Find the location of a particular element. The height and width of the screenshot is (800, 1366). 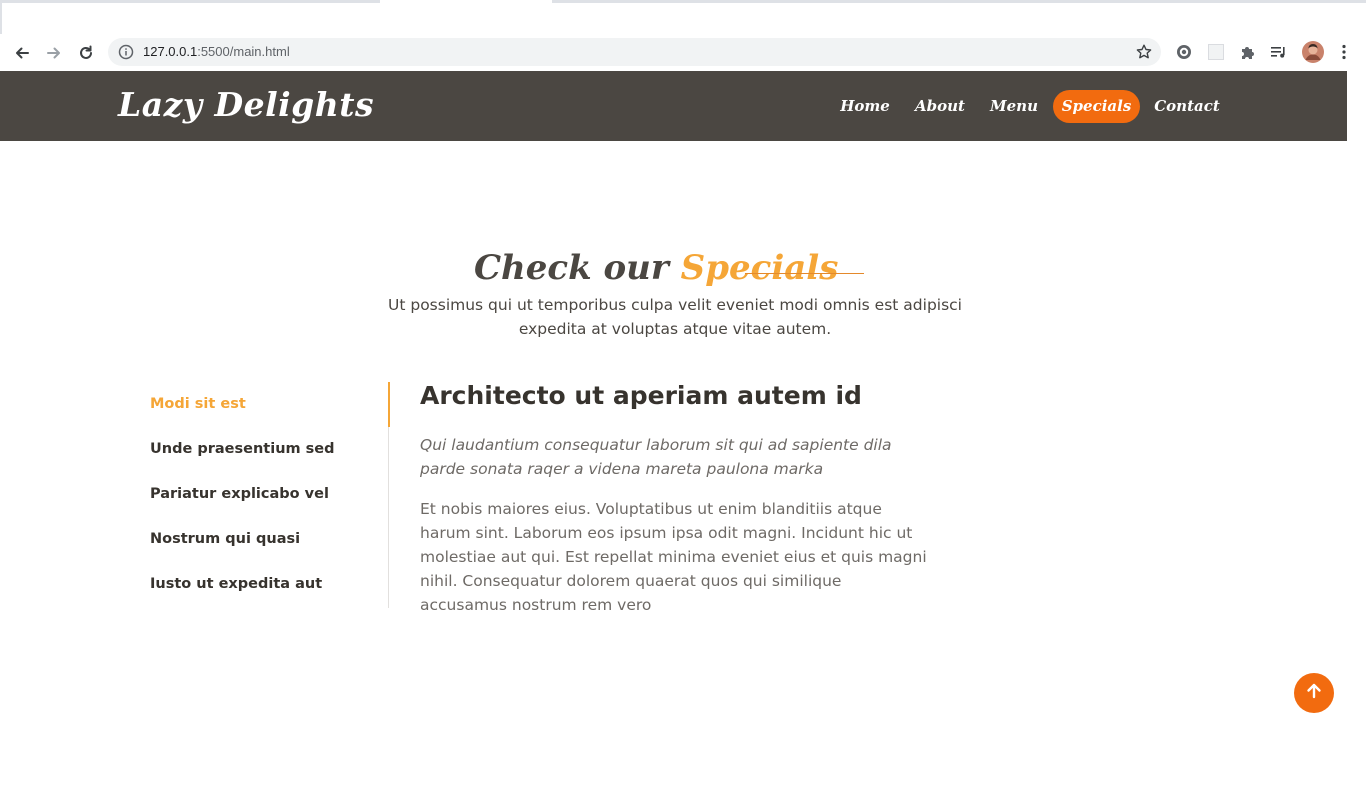

main-nav: Home About Menu Specials Contact is located at coordinates (673, 106).